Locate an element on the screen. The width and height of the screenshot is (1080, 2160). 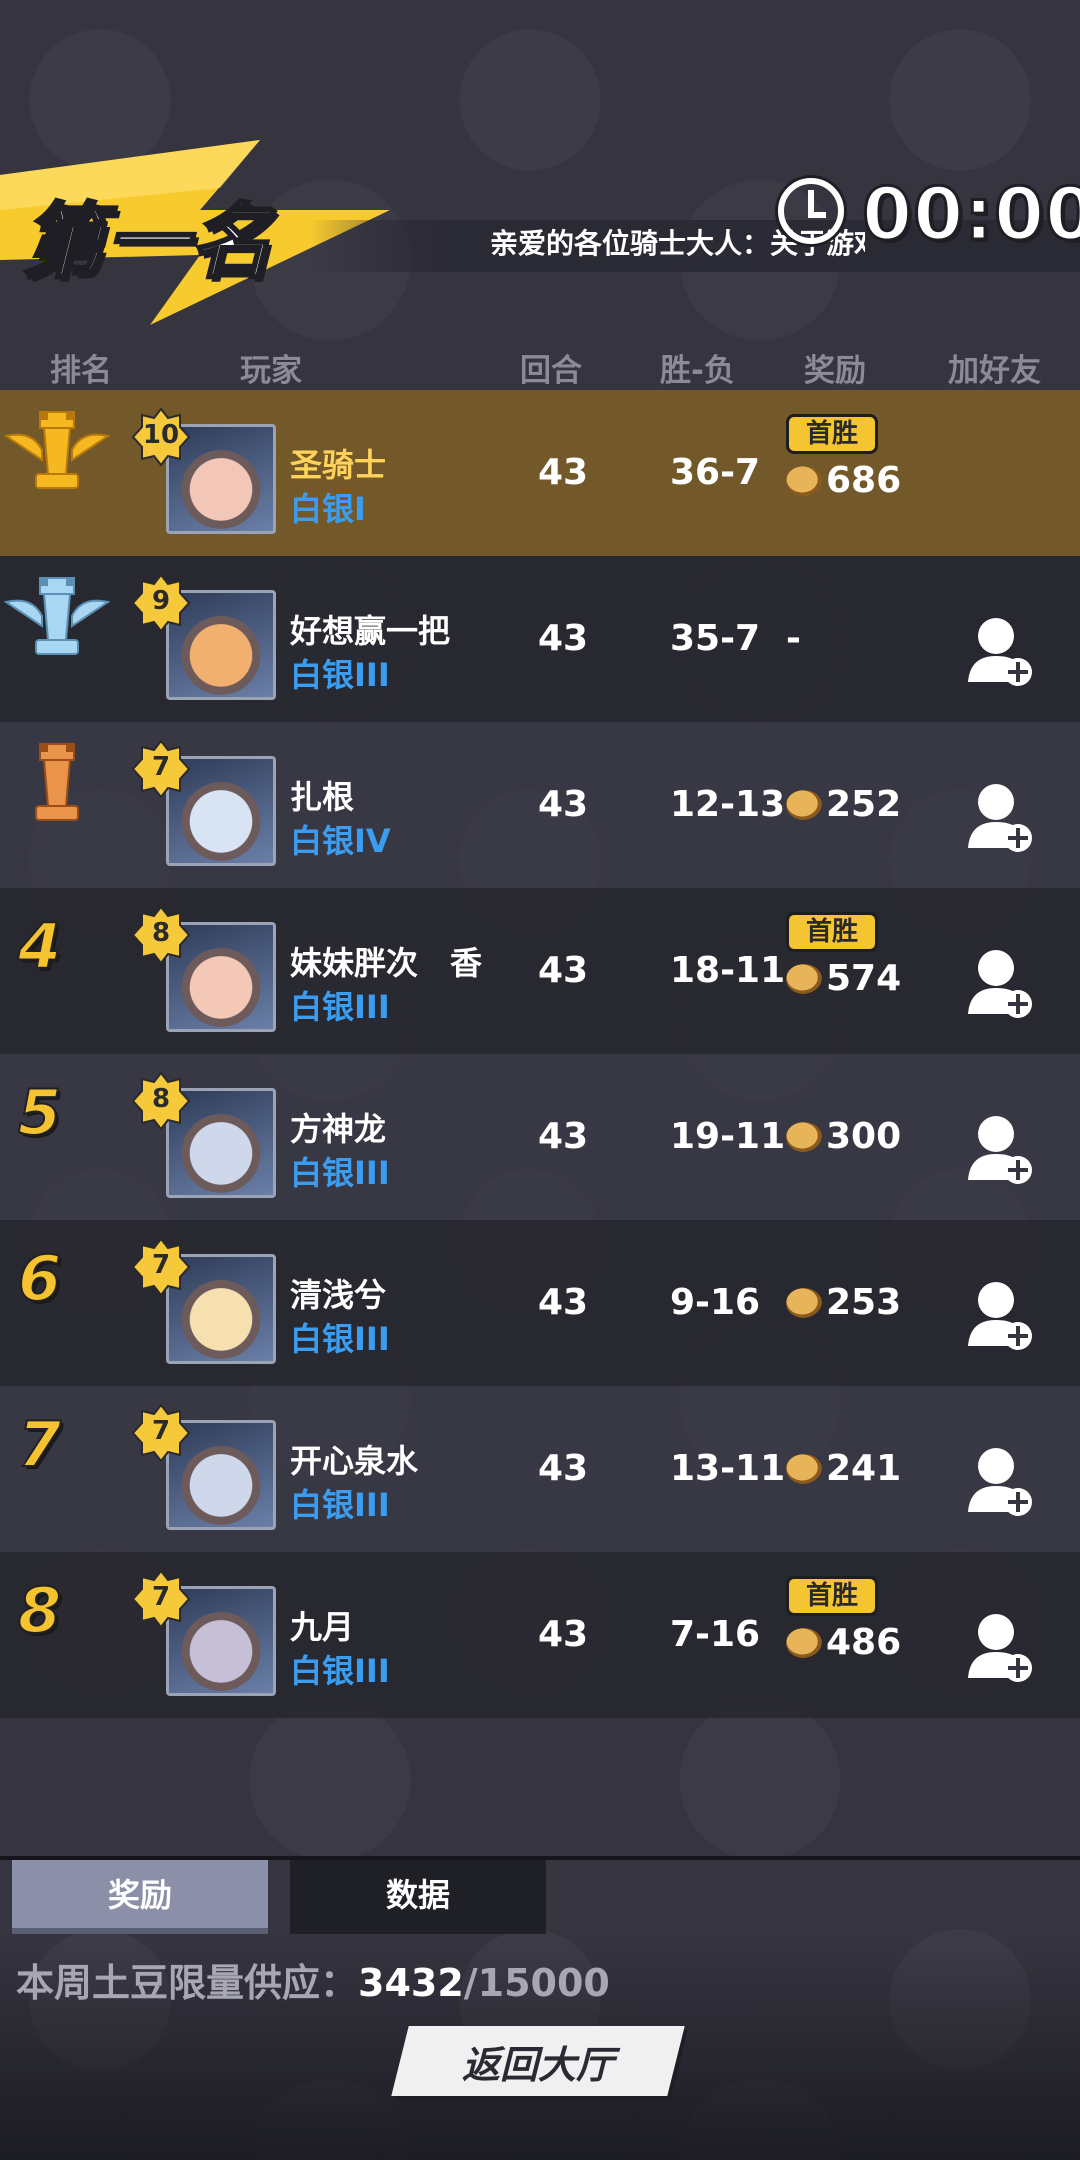
rank-banner-title: 第一名 is located at coordinates (147, 243).